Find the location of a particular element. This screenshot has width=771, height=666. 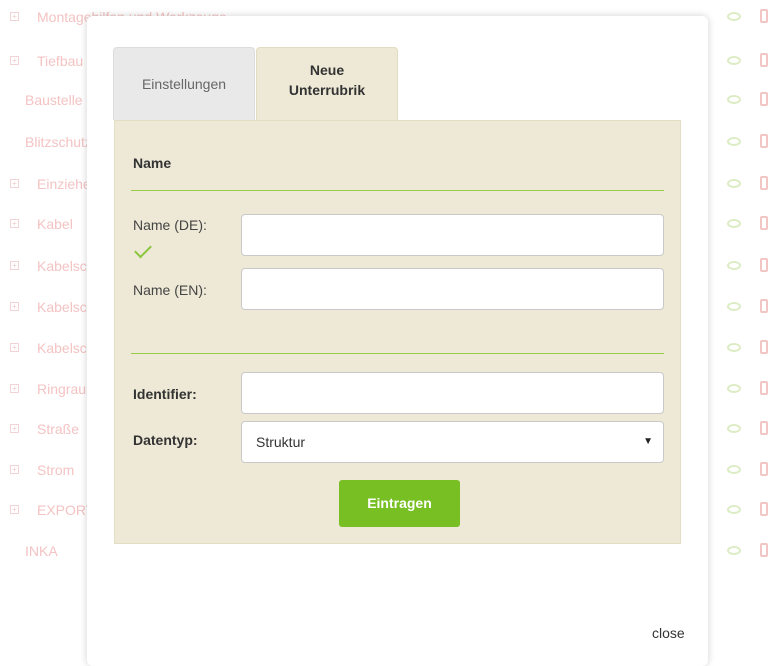

name-en-label: Name (EN): is located at coordinates (170, 290).